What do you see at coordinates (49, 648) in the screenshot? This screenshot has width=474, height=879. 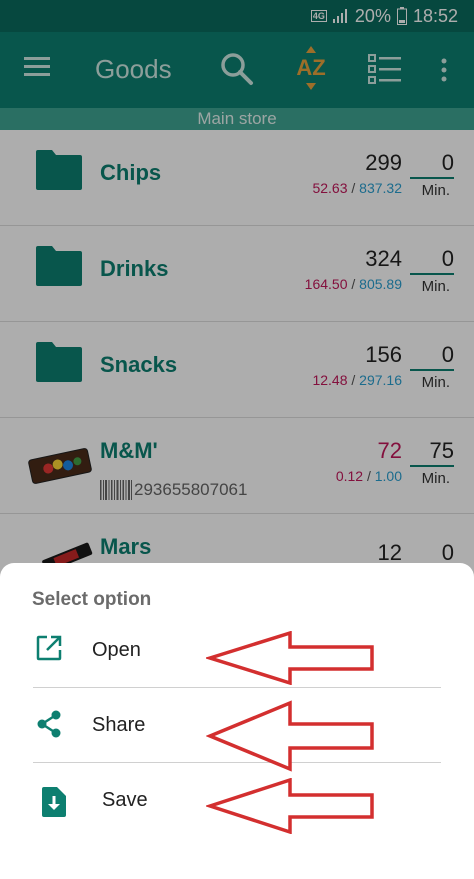 I see `open-in-new-icon` at bounding box center [49, 648].